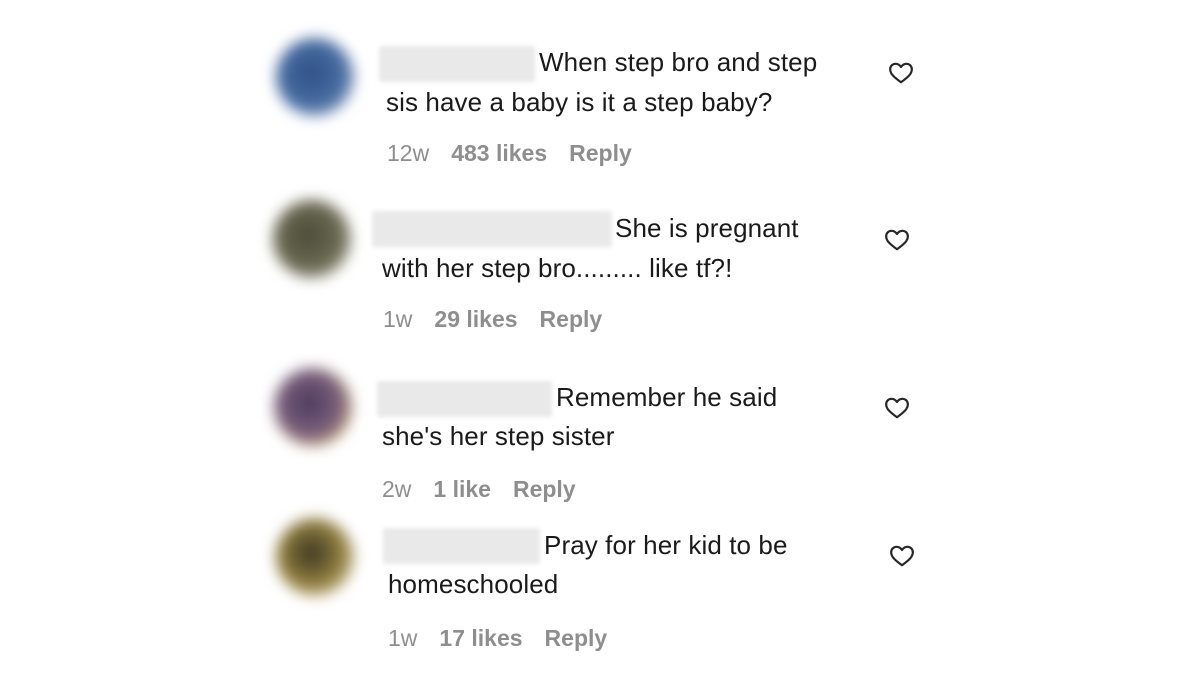 The image size is (1200, 675). What do you see at coordinates (475, 319) in the screenshot?
I see `likes-count: 29 likes` at bounding box center [475, 319].